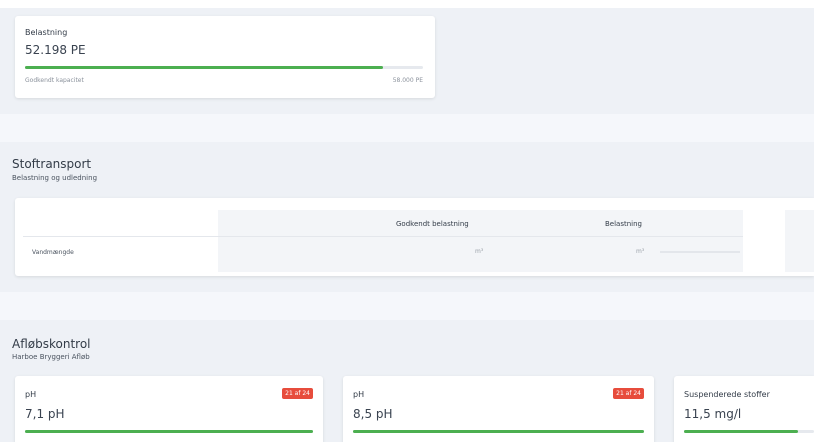 This screenshot has width=814, height=442. I want to click on capacity-progress-bar, so click(224, 67).